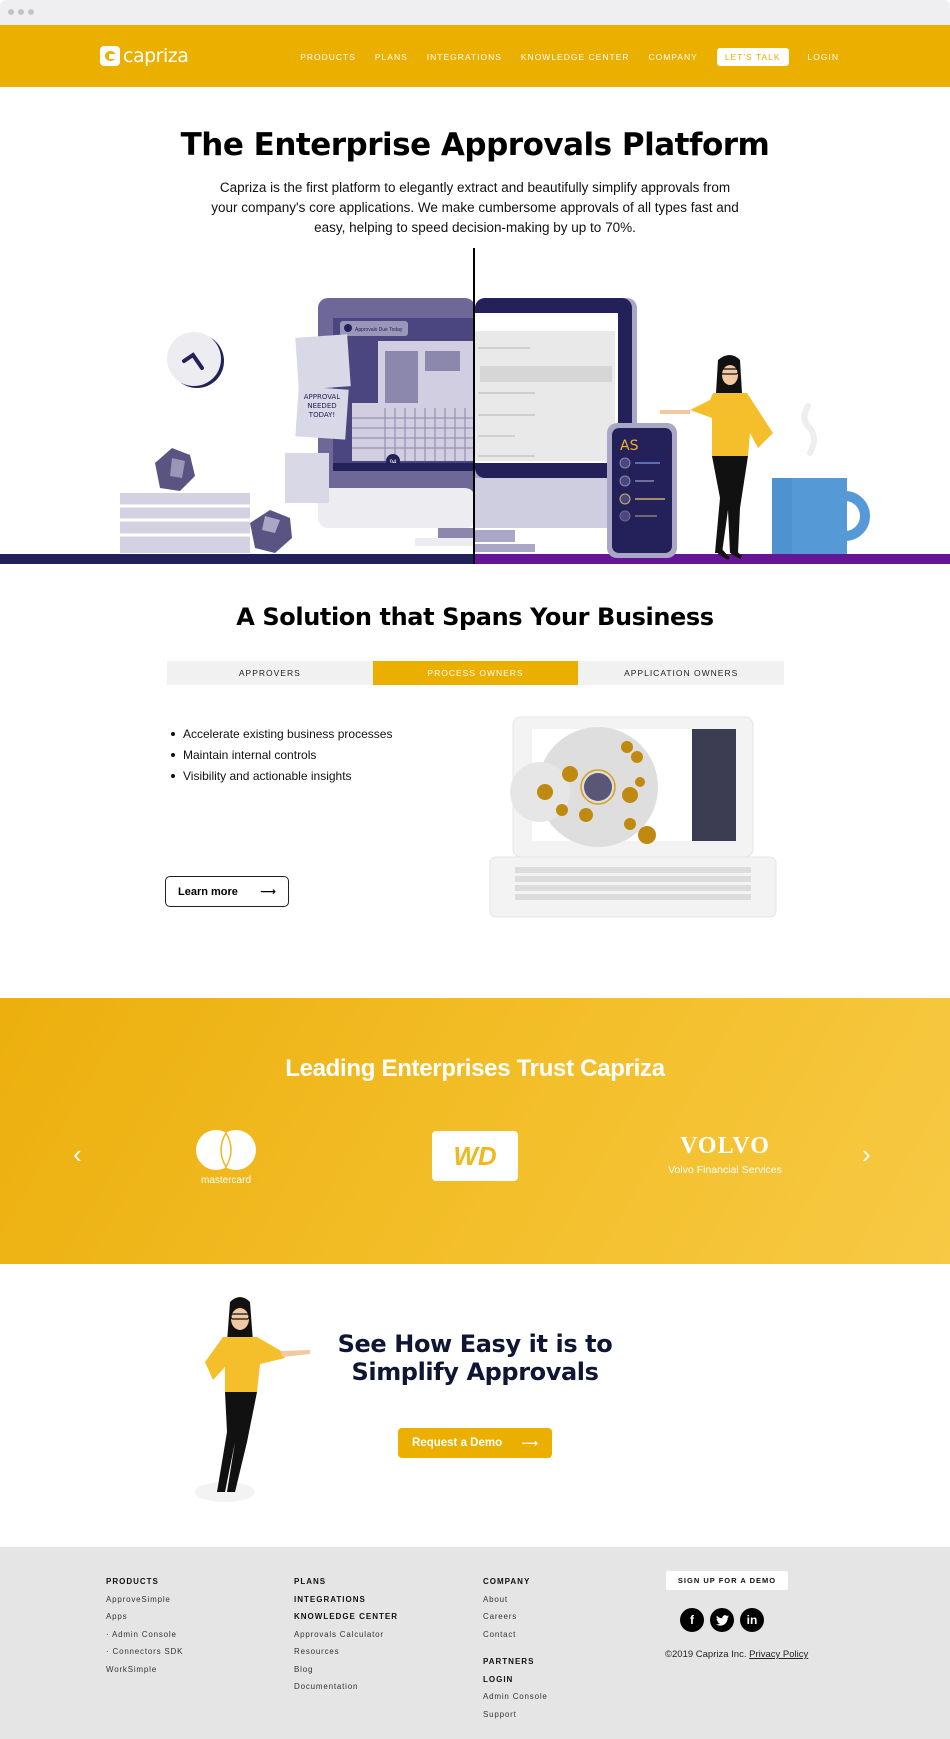 This screenshot has width=950, height=1739. Describe the element at coordinates (77, 1154) in the screenshot. I see `carousel-prev-button: ‹` at that location.